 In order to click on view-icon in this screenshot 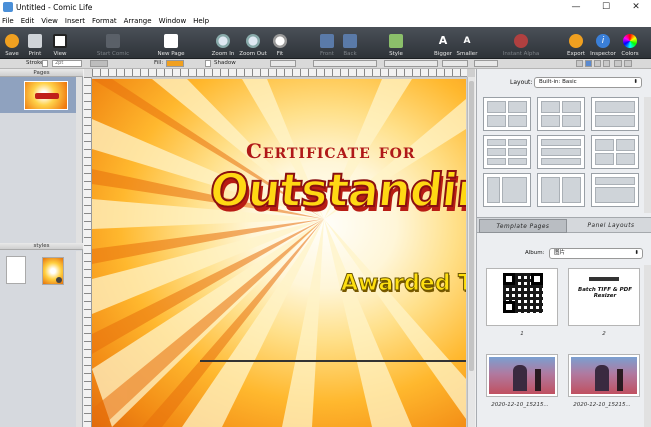, I will do `click(60, 41)`.